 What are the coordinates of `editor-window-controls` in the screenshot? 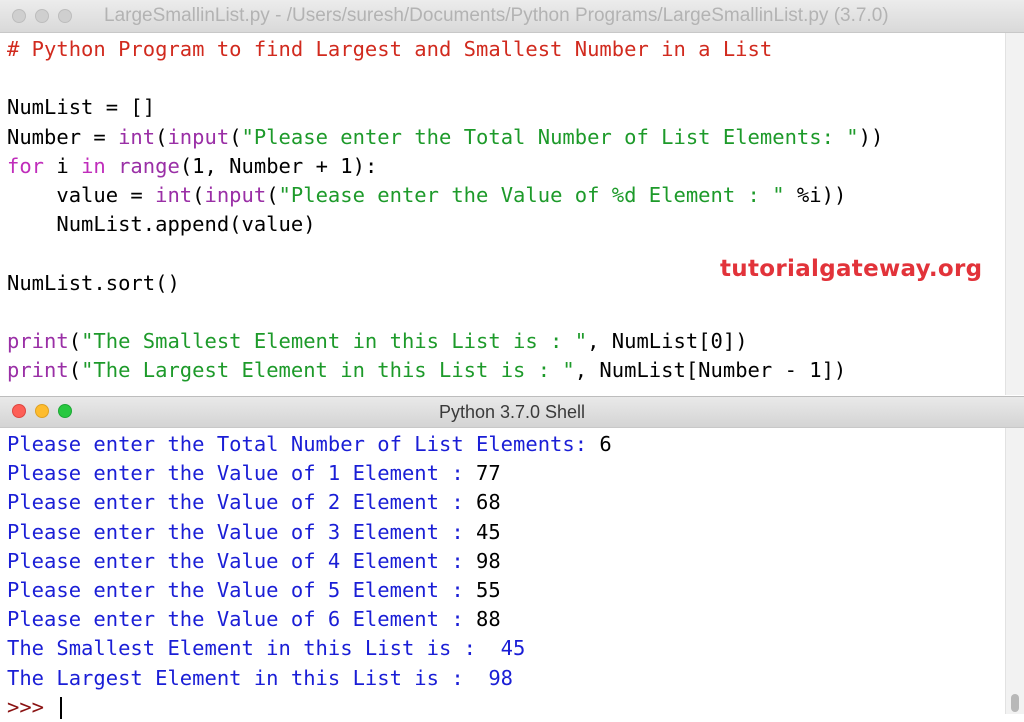 It's located at (42, 16).